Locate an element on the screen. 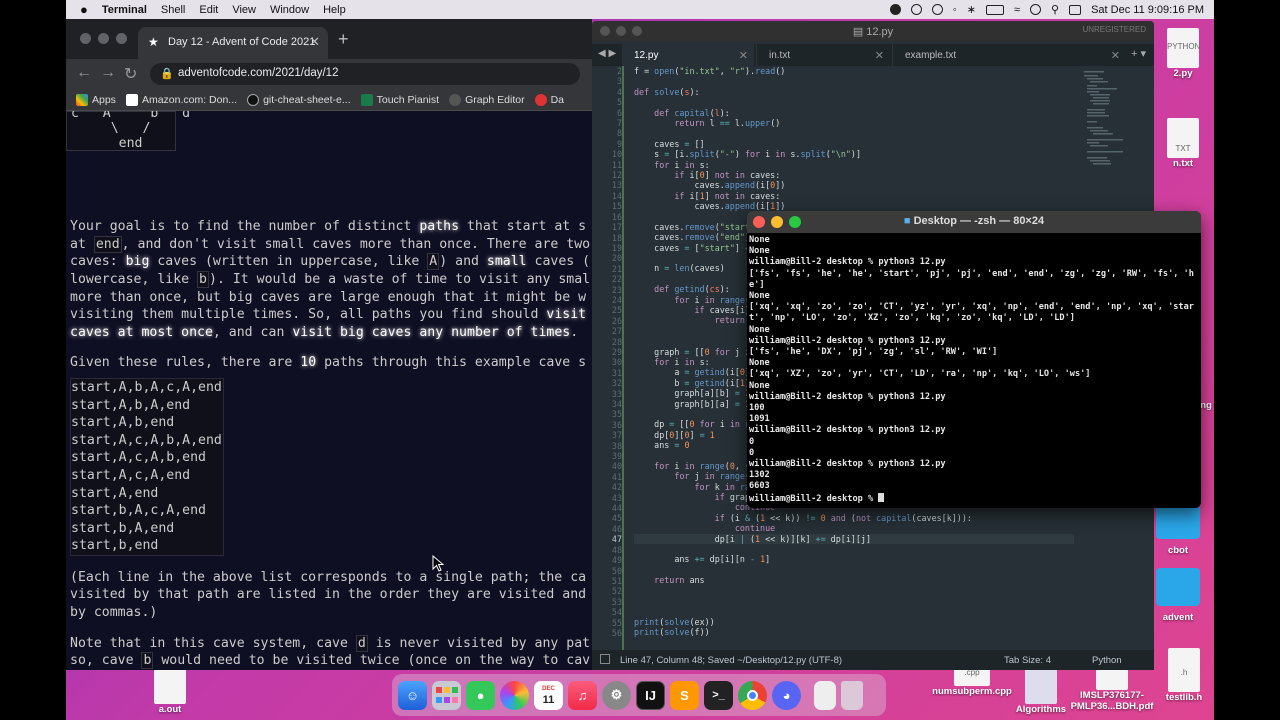  tab-in-txt: in.txt ✕ is located at coordinates (823, 55).